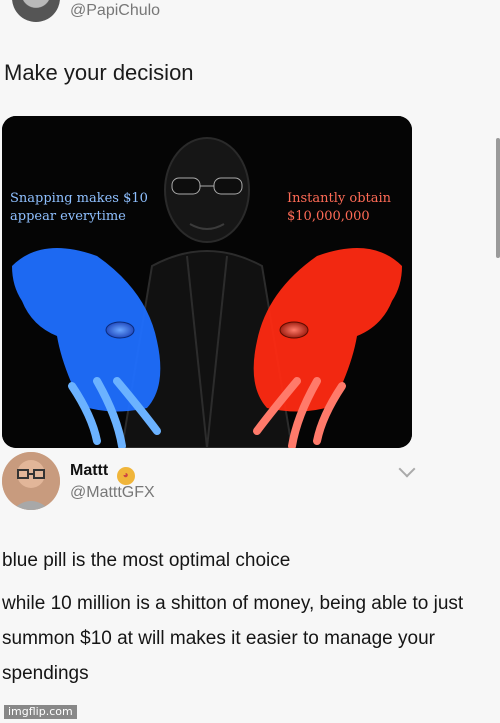 The image size is (500, 723). I want to click on cat-emoji-icon: ◕, so click(125, 476).